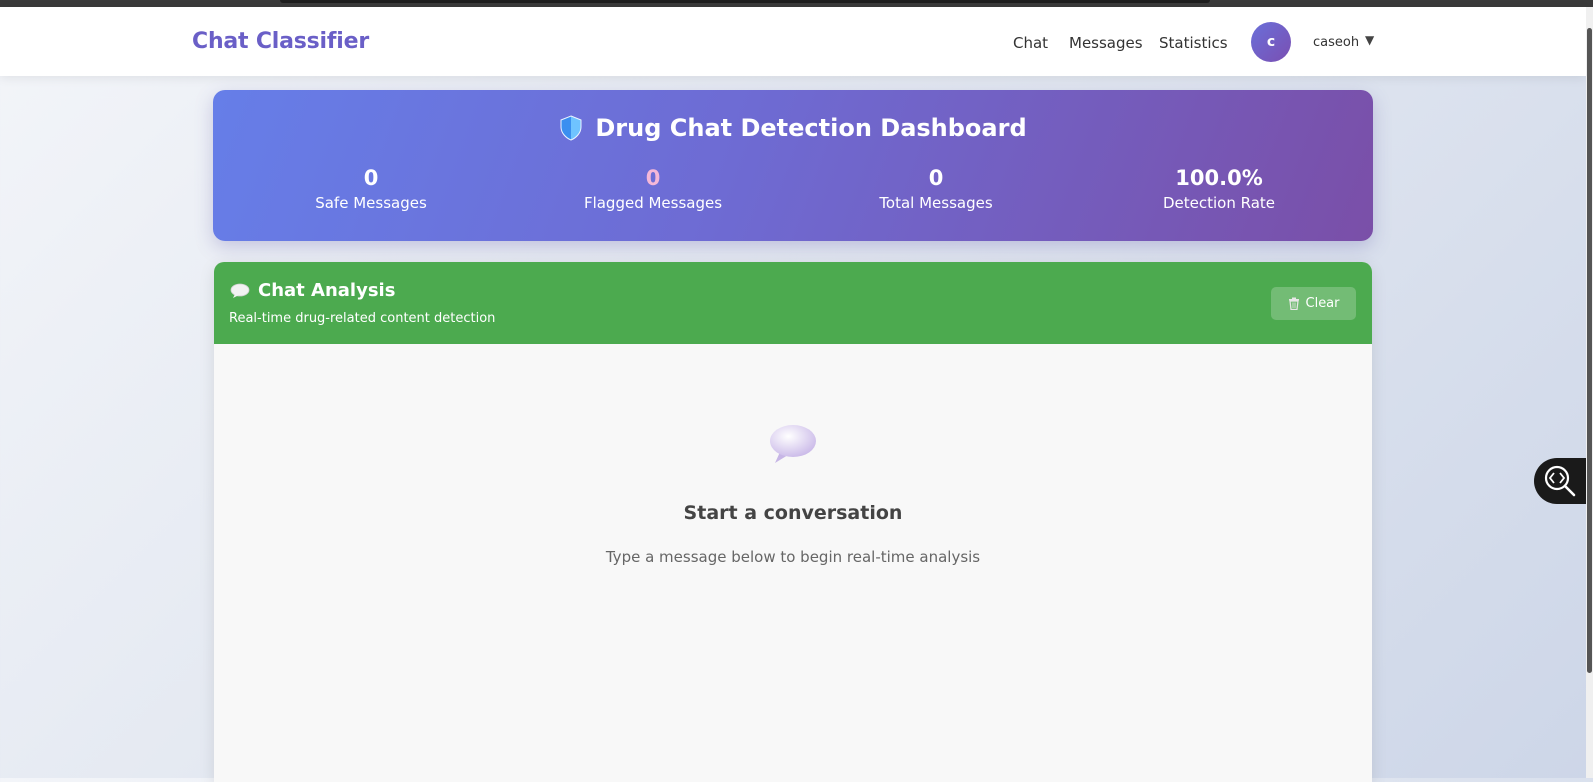 The height and width of the screenshot is (782, 1593). Describe the element at coordinates (1271, 42) in the screenshot. I see `avatar: c` at that location.